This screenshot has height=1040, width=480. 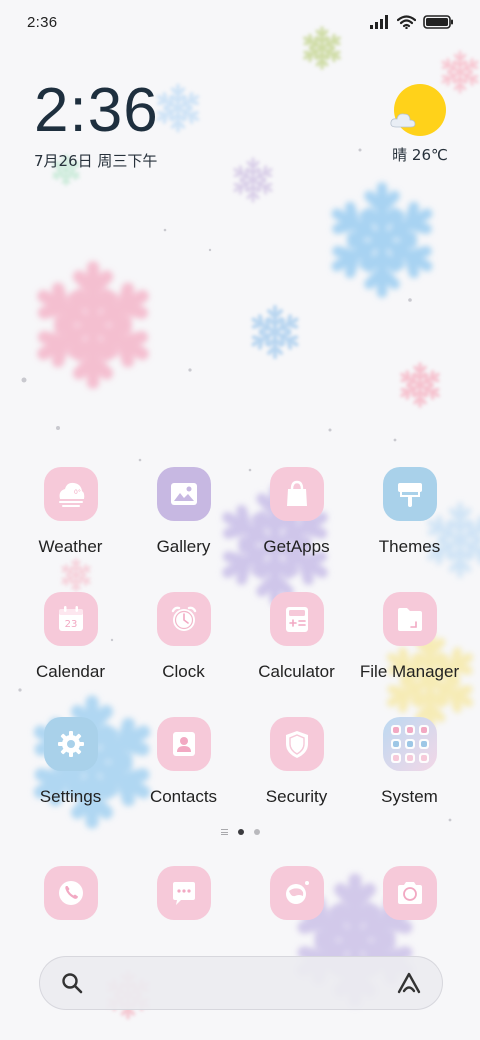 I want to click on browser-icon, so click(x=296, y=893).